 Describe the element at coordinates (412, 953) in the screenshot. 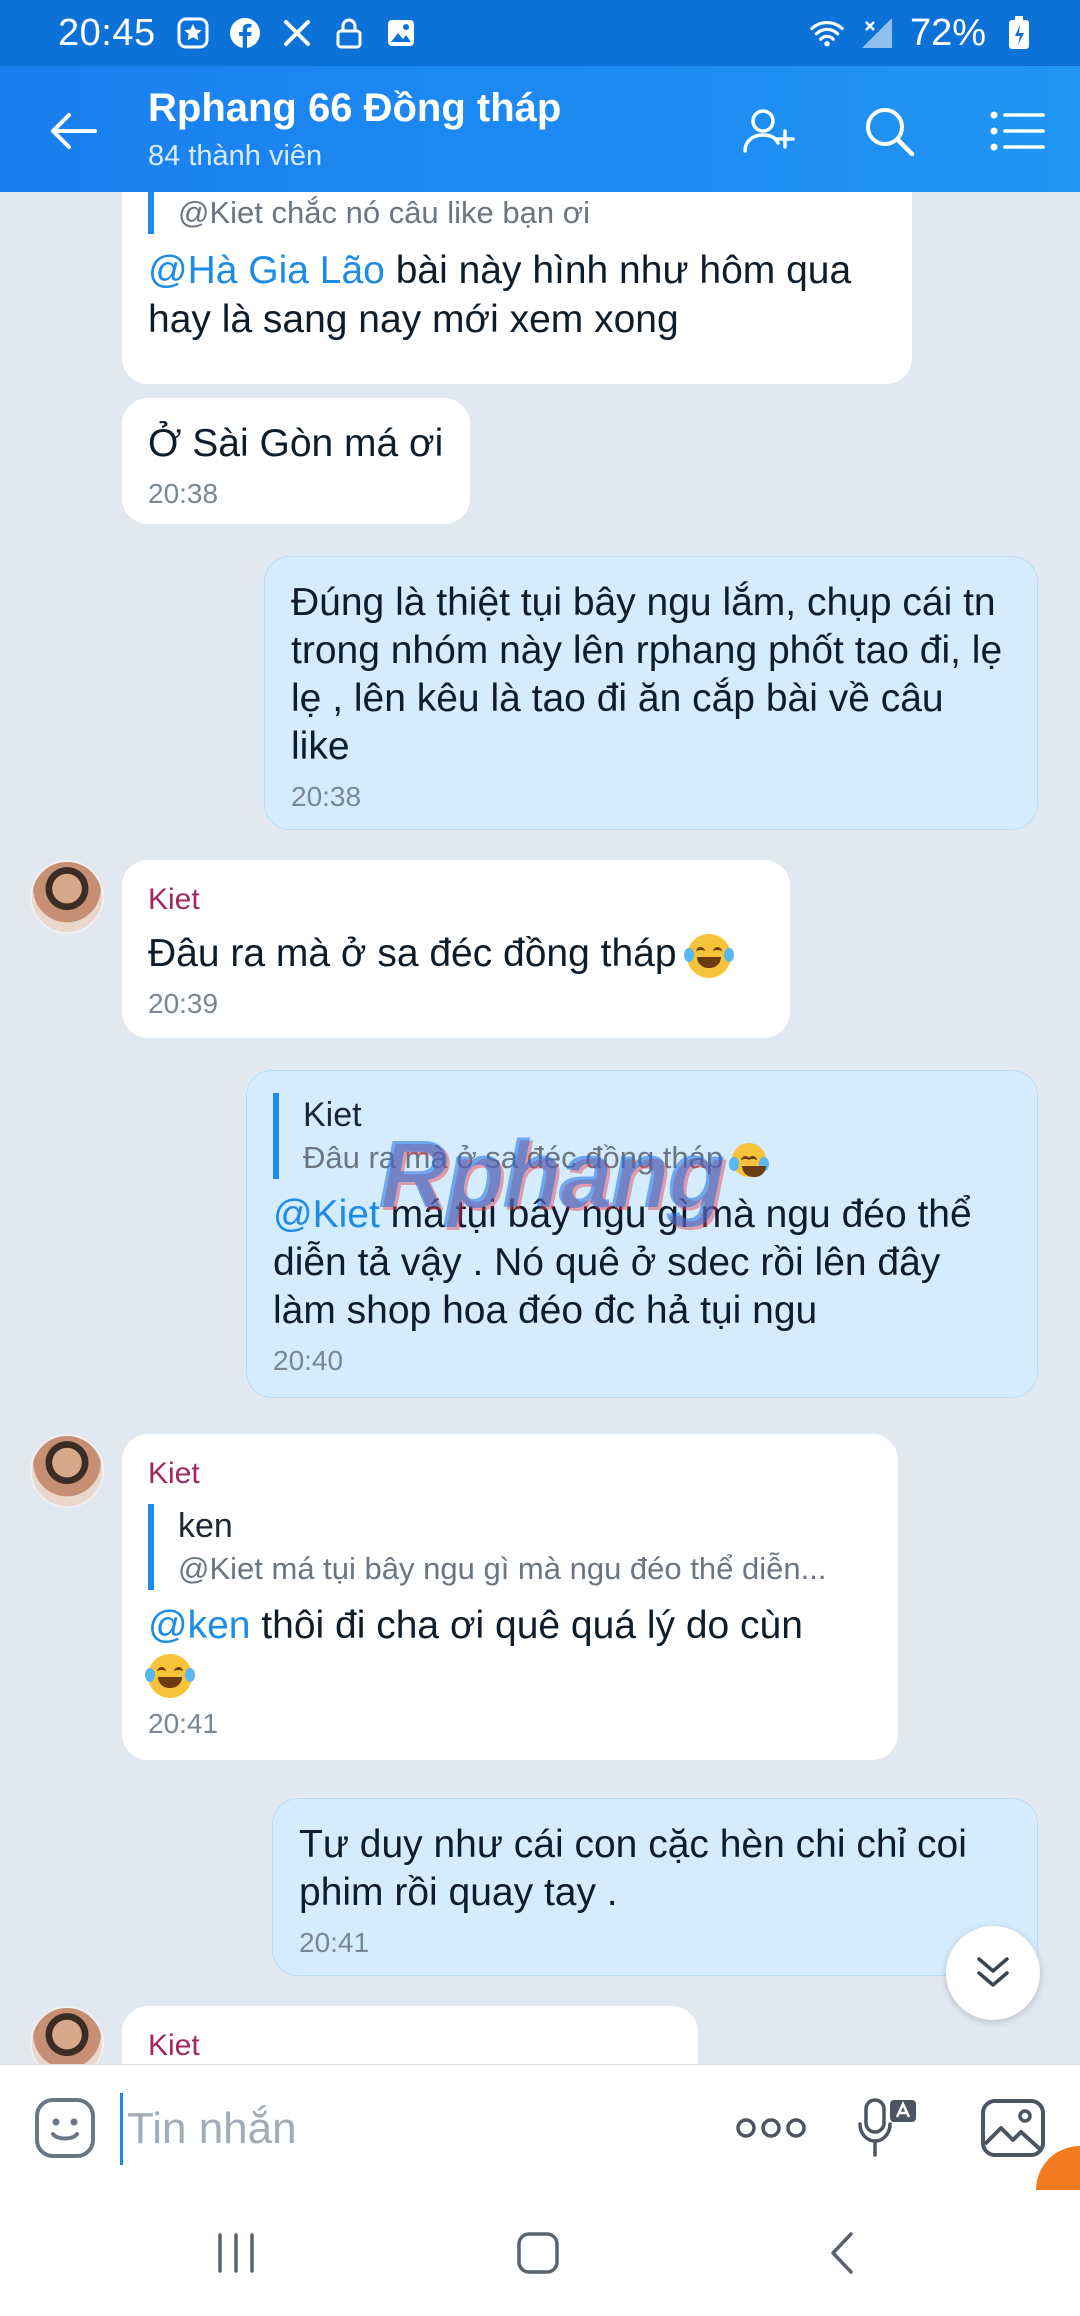

I see `message-body: Đâu ra mà ở sa đéc đồng tháp` at that location.